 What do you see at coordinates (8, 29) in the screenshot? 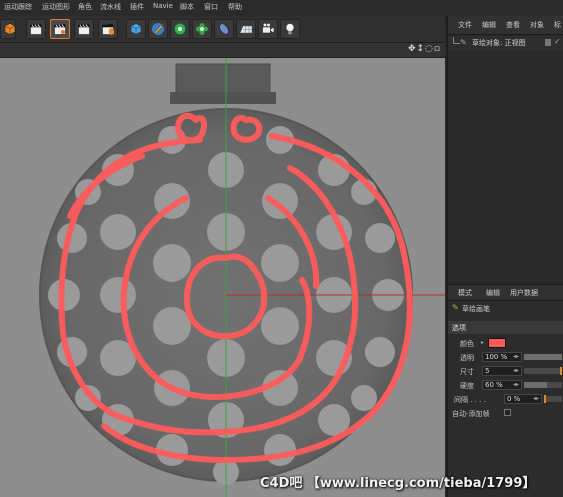
I see `cube-icon` at bounding box center [8, 29].